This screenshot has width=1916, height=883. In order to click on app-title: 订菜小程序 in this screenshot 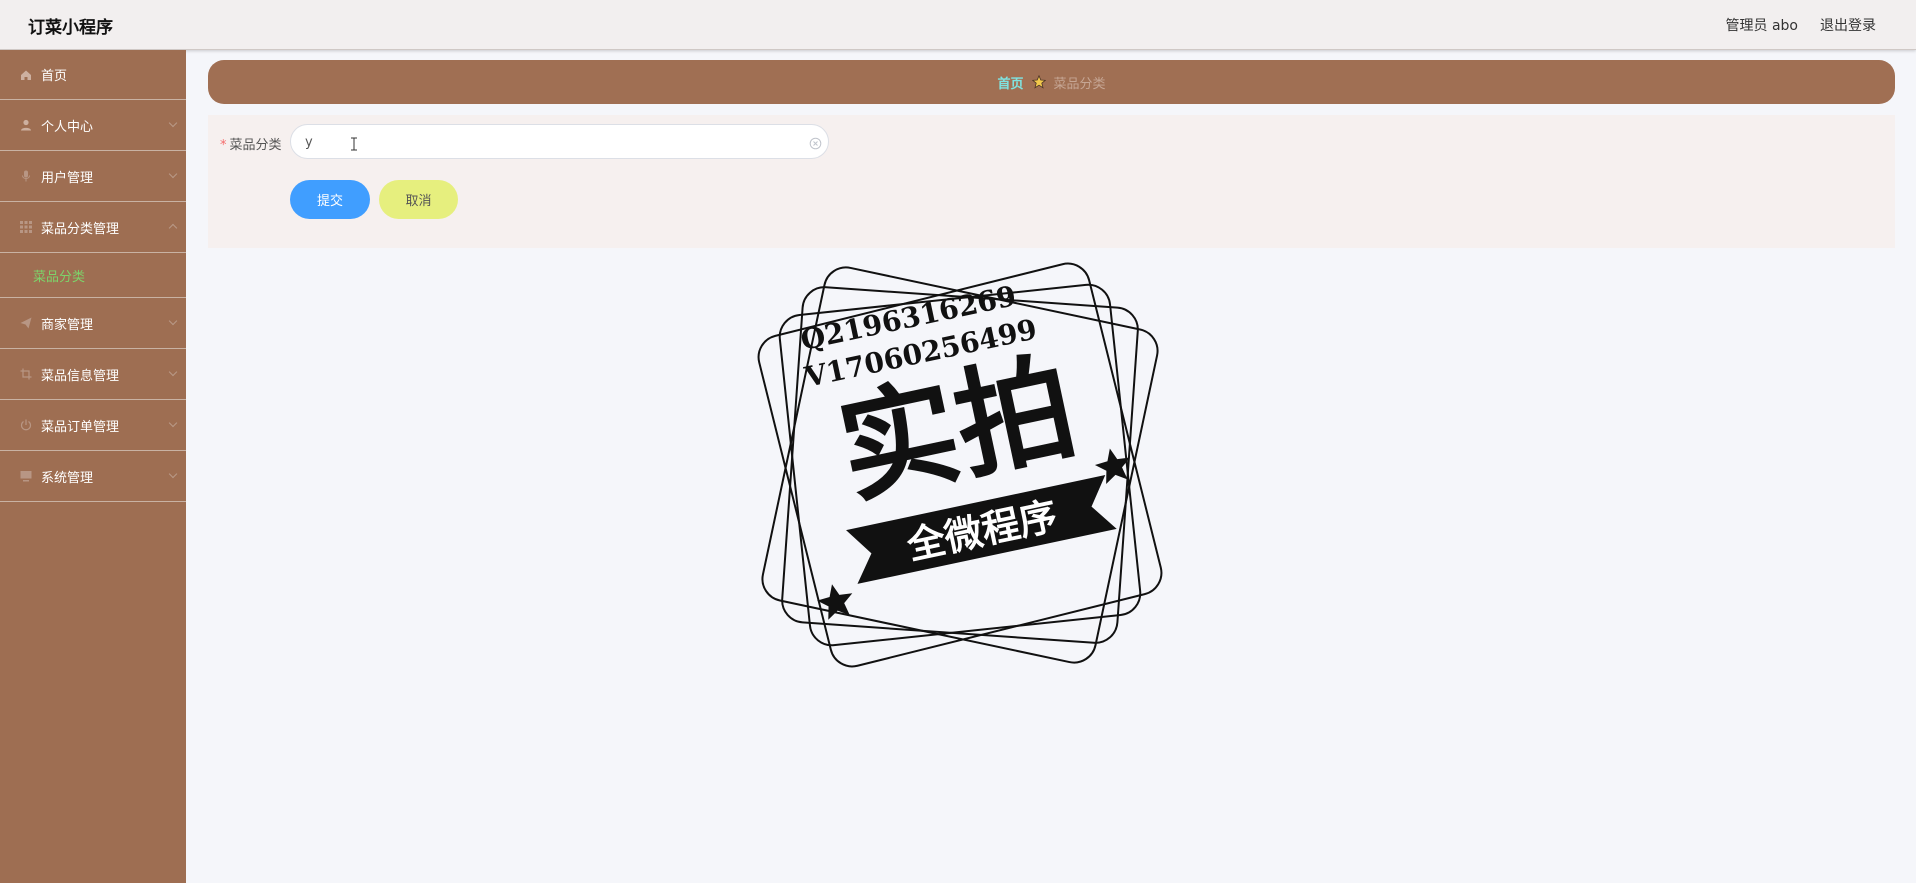, I will do `click(70, 28)`.